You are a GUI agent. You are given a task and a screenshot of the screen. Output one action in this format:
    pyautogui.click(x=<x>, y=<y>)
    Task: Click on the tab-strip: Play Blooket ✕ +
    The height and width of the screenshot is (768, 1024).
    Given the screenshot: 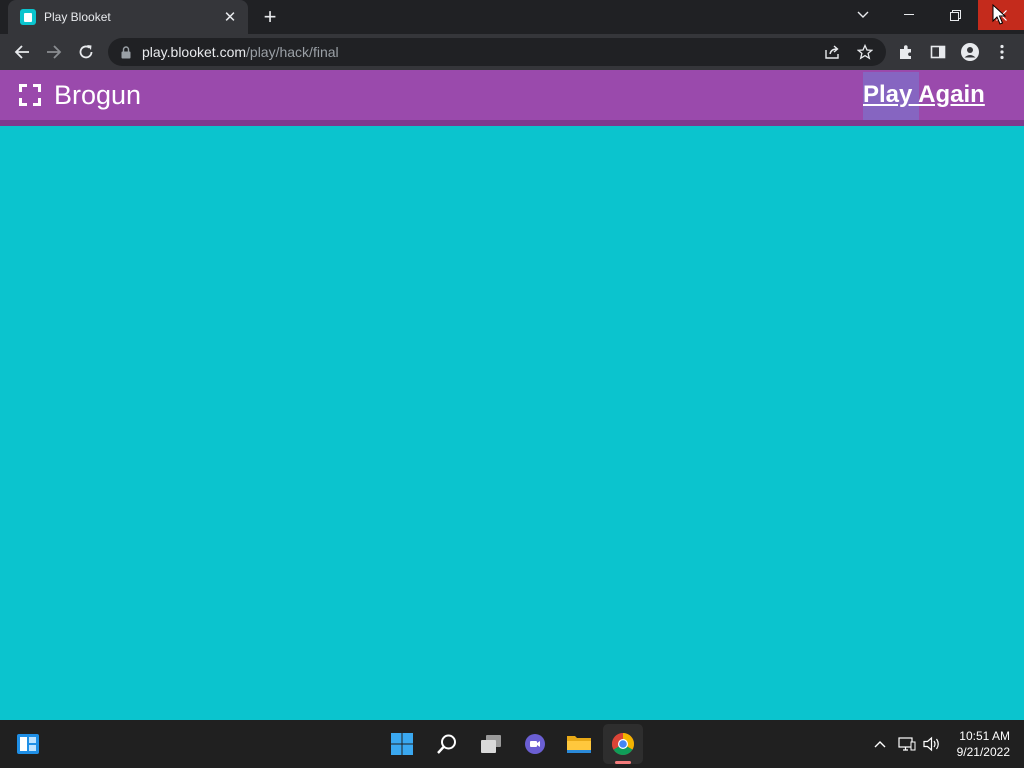 What is the action you would take?
    pyautogui.click(x=512, y=17)
    